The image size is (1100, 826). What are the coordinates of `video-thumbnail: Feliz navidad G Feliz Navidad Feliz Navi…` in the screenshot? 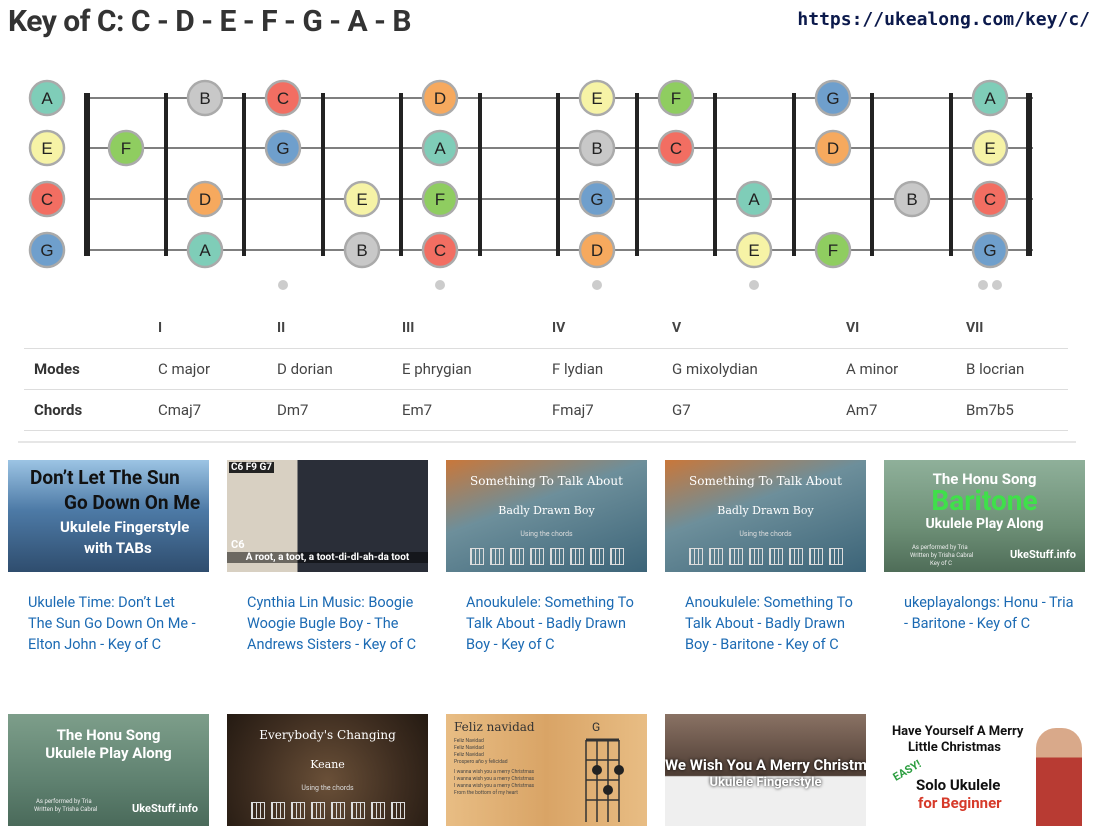 It's located at (546, 770).